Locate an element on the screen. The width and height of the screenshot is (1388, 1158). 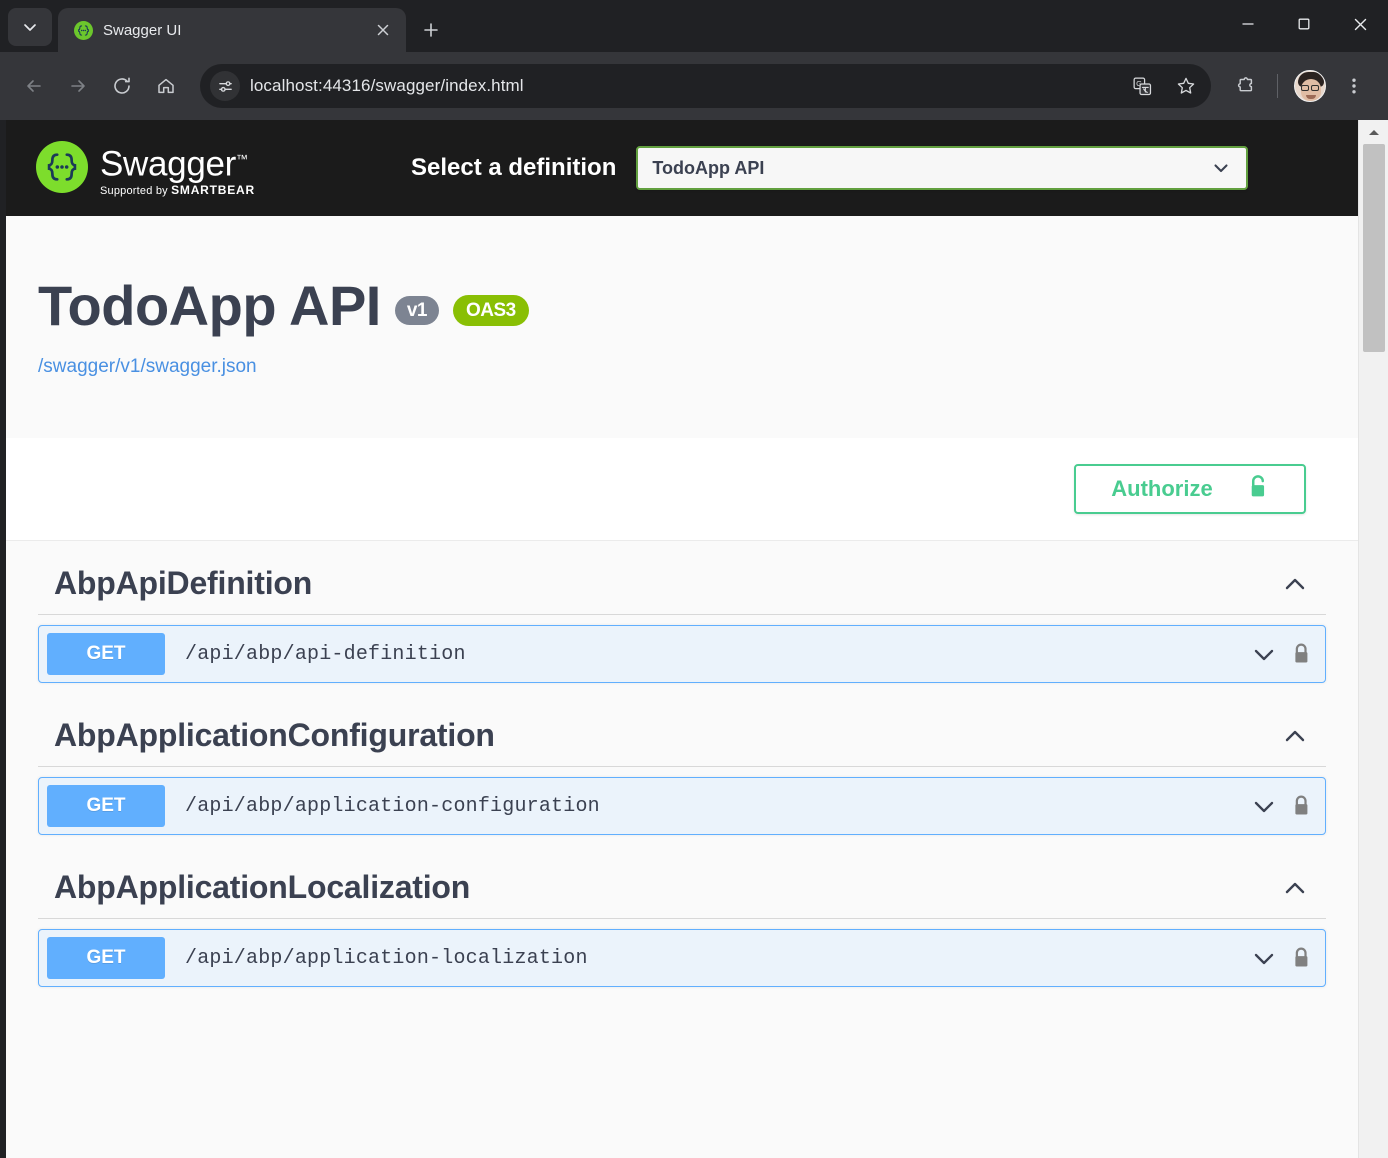
avatar is located at coordinates (1310, 86).